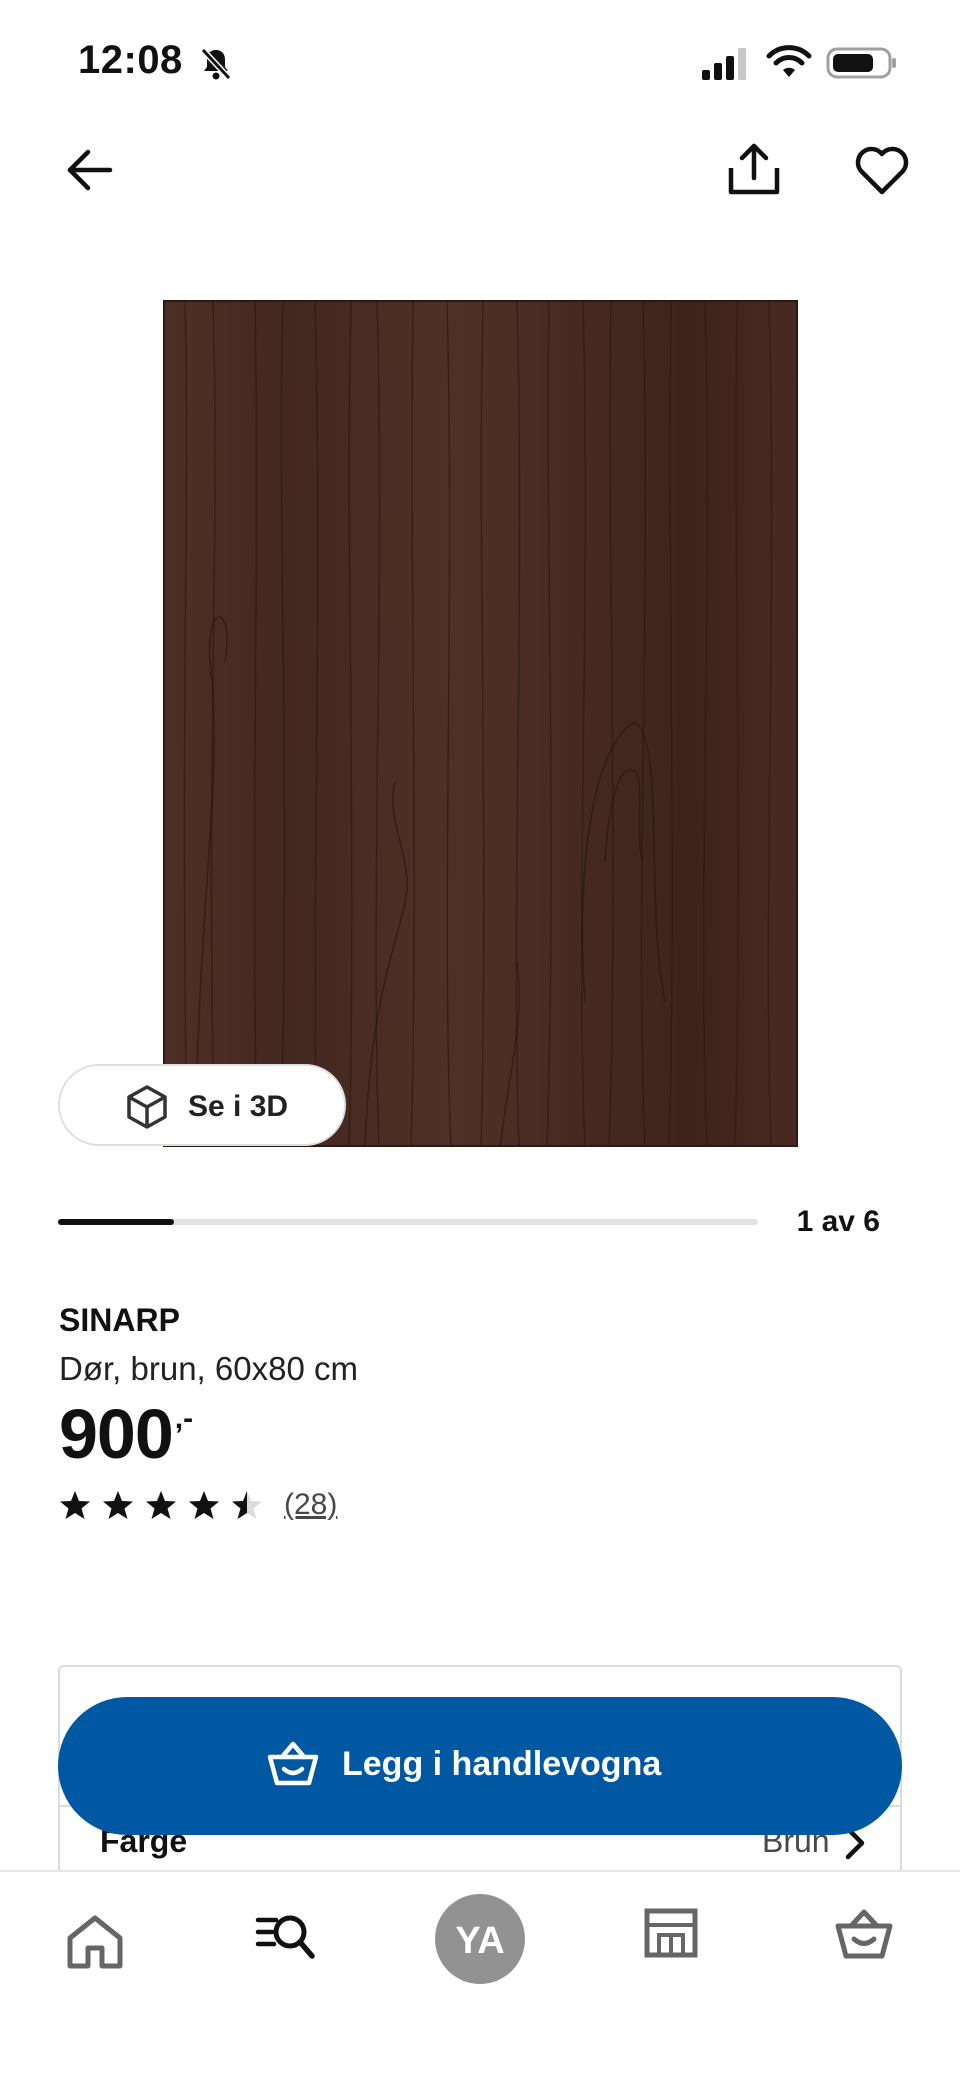 Image resolution: width=960 pixels, height=2078 pixels. Describe the element at coordinates (147, 1107) in the screenshot. I see `cube-3d-icon` at that location.